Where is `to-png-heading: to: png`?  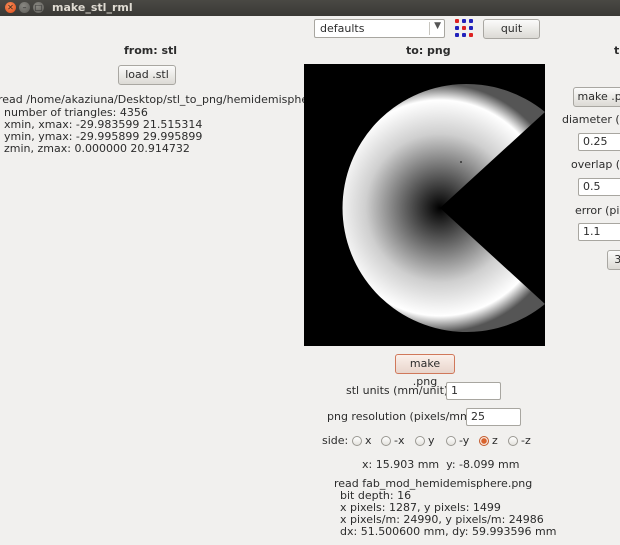 to-png-heading: to: png is located at coordinates (428, 50).